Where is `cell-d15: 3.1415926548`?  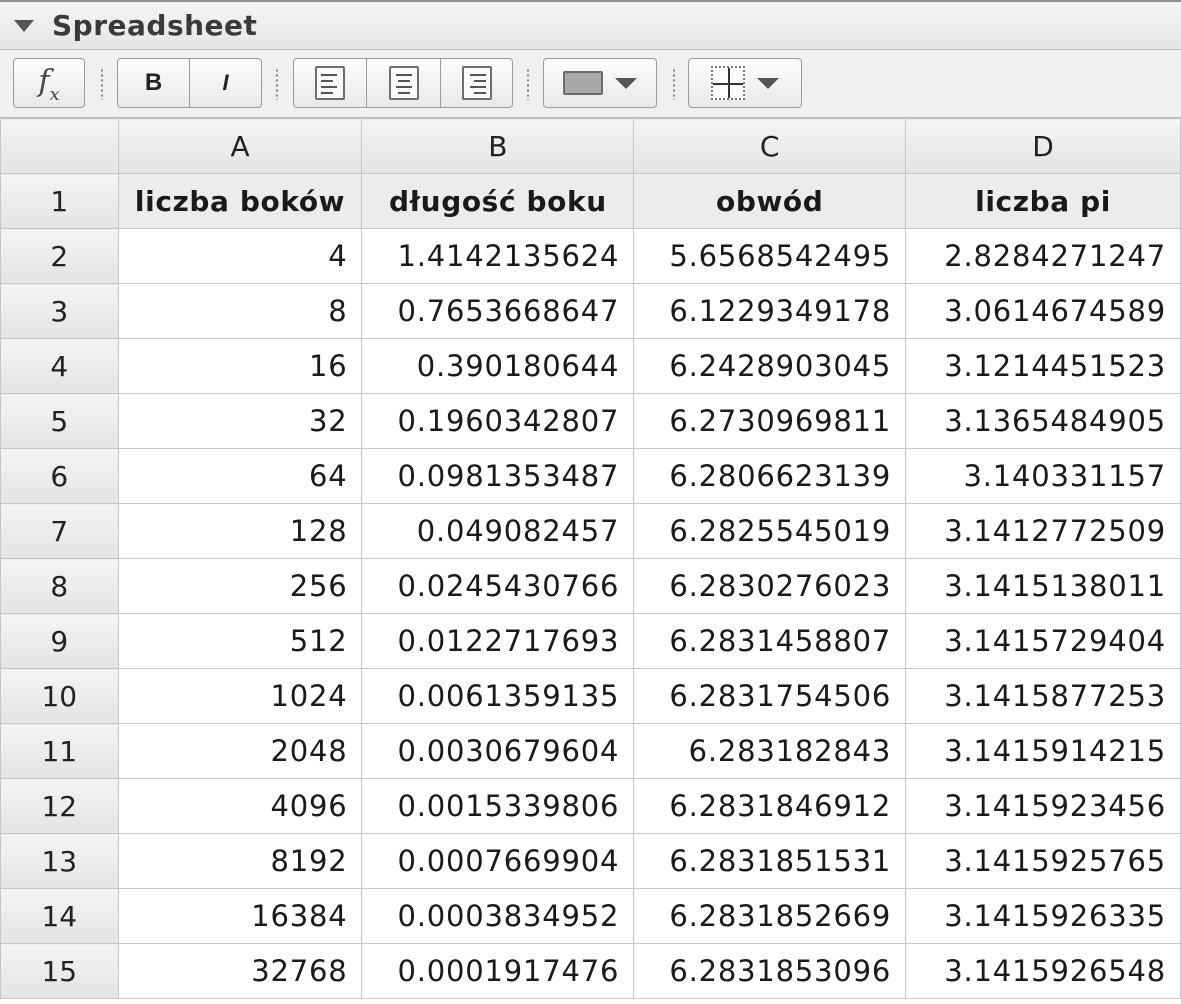 cell-d15: 3.1415926548 is located at coordinates (1043, 971).